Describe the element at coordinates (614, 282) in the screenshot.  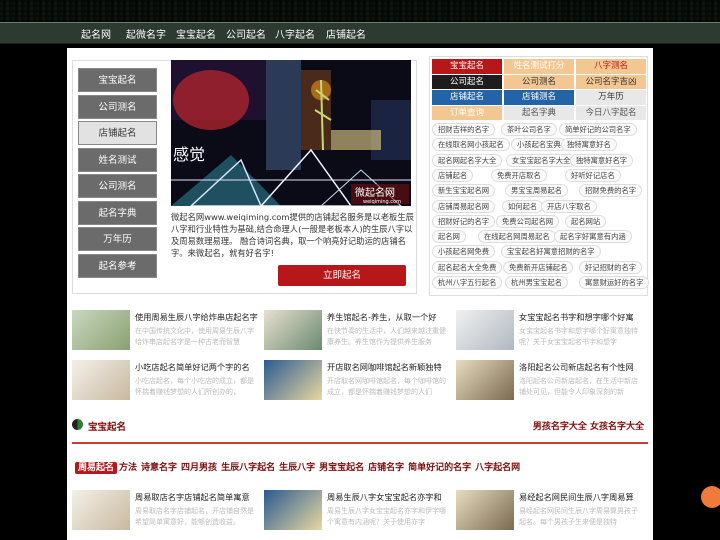
I see `keyword-tag: 寓意财运好的名字` at that location.